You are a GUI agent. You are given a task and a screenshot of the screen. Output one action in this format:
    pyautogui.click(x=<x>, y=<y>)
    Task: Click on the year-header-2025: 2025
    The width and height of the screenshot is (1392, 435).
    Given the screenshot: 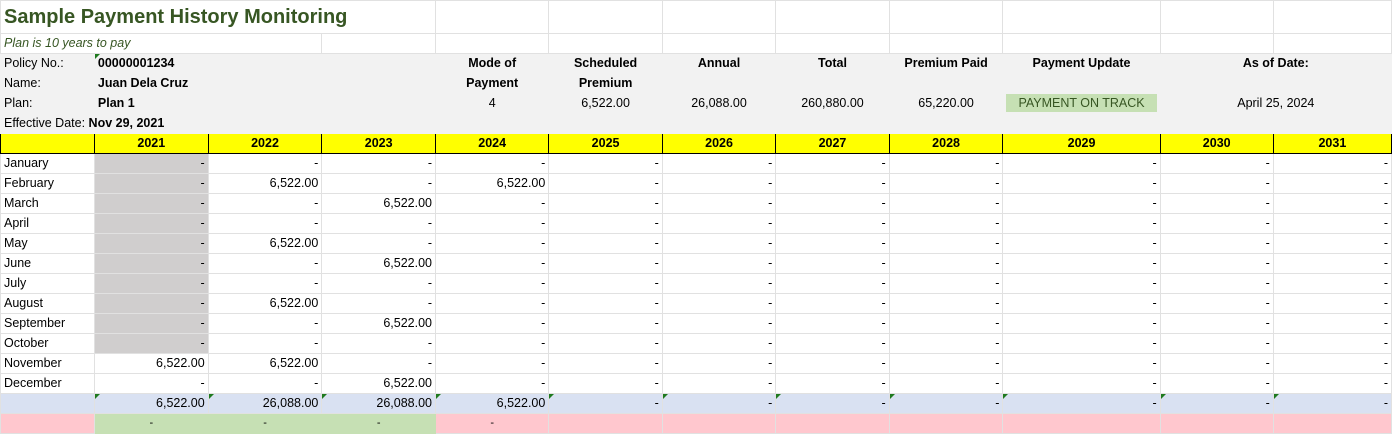 What is the action you would take?
    pyautogui.click(x=605, y=143)
    